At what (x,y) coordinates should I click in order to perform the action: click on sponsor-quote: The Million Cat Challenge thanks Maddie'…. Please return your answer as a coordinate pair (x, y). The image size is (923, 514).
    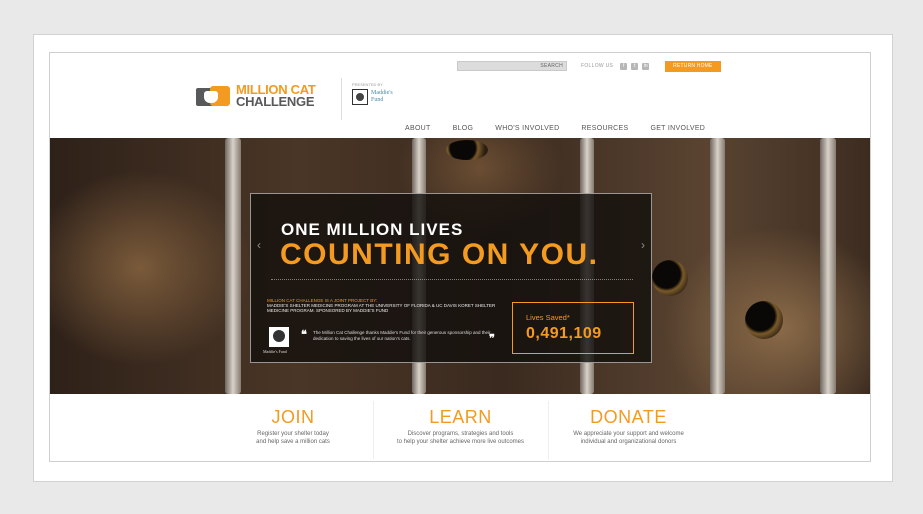
    Looking at the image, I should click on (402, 335).